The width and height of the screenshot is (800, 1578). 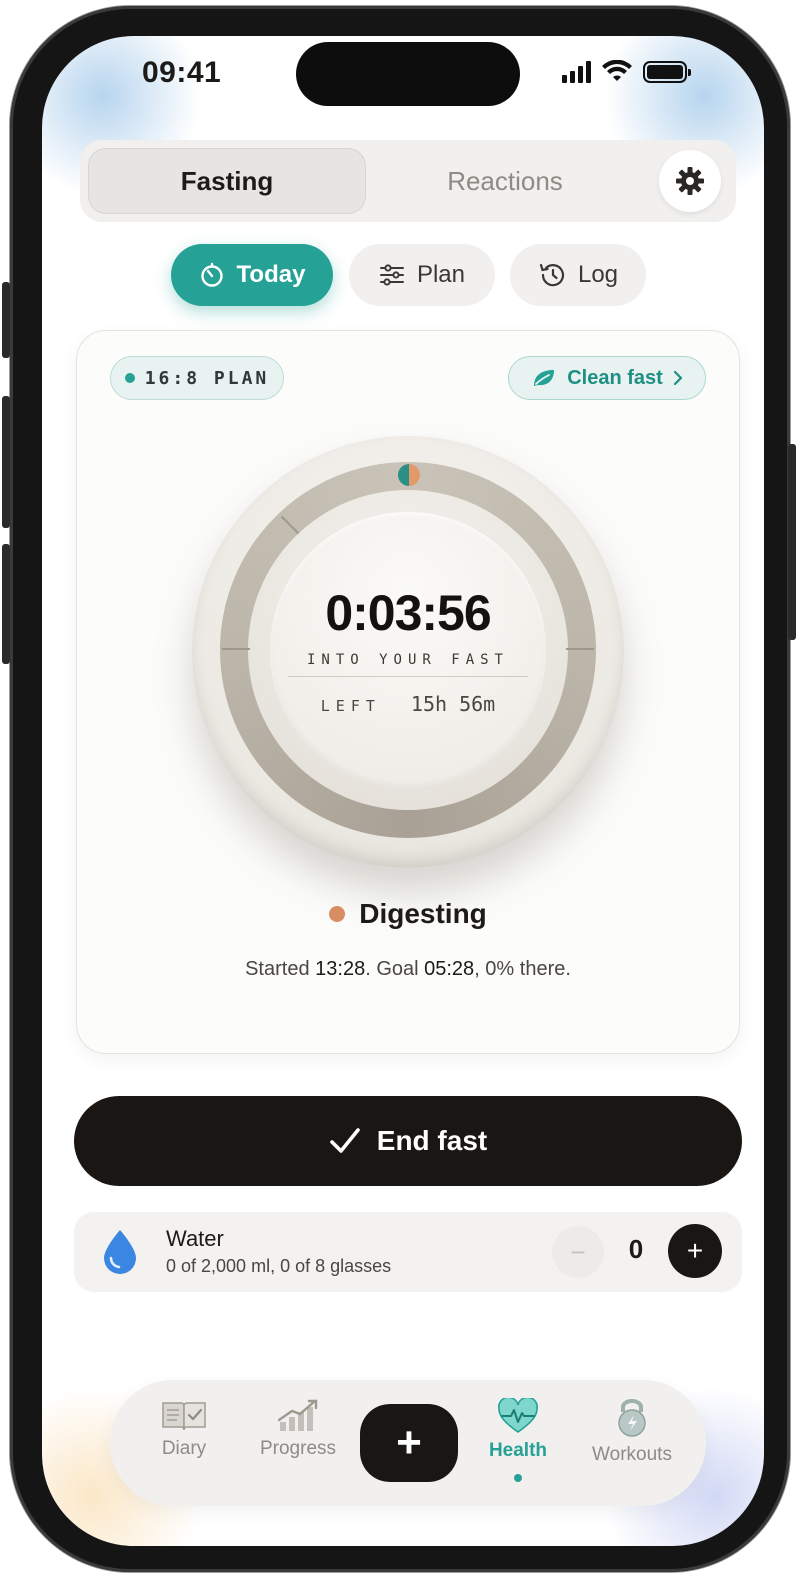 What do you see at coordinates (441, 274) in the screenshot?
I see `tab-plan-label: Plan` at bounding box center [441, 274].